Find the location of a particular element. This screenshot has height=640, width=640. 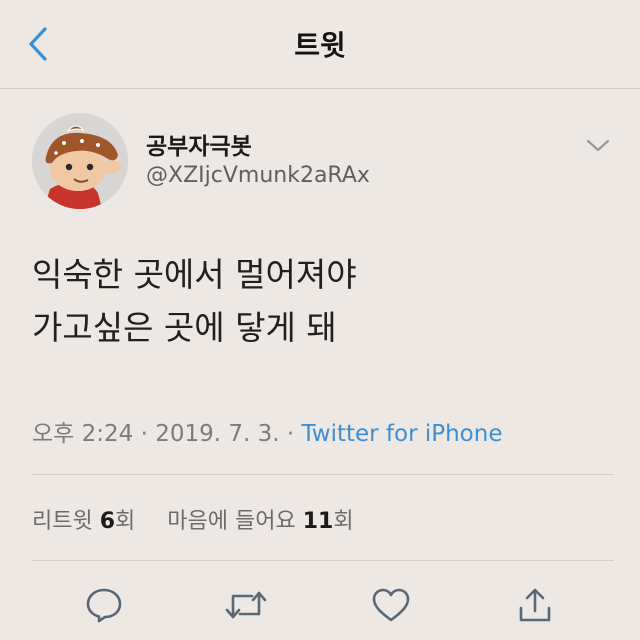

page-title: 트윗 is located at coordinates (320, 45).